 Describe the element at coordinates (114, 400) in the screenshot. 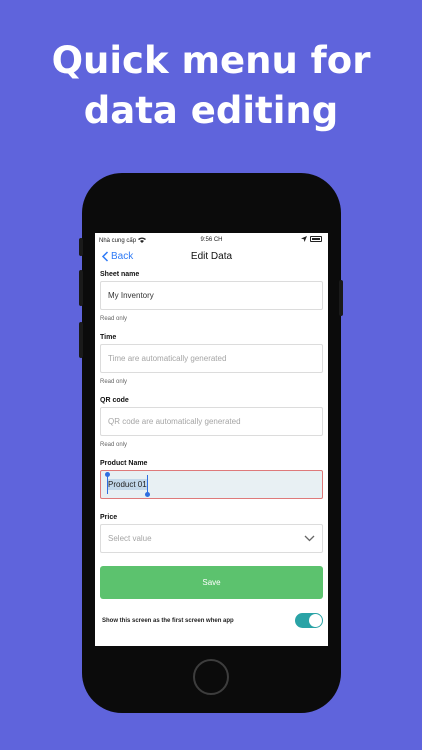

I see `qr-code-label: QR code` at that location.